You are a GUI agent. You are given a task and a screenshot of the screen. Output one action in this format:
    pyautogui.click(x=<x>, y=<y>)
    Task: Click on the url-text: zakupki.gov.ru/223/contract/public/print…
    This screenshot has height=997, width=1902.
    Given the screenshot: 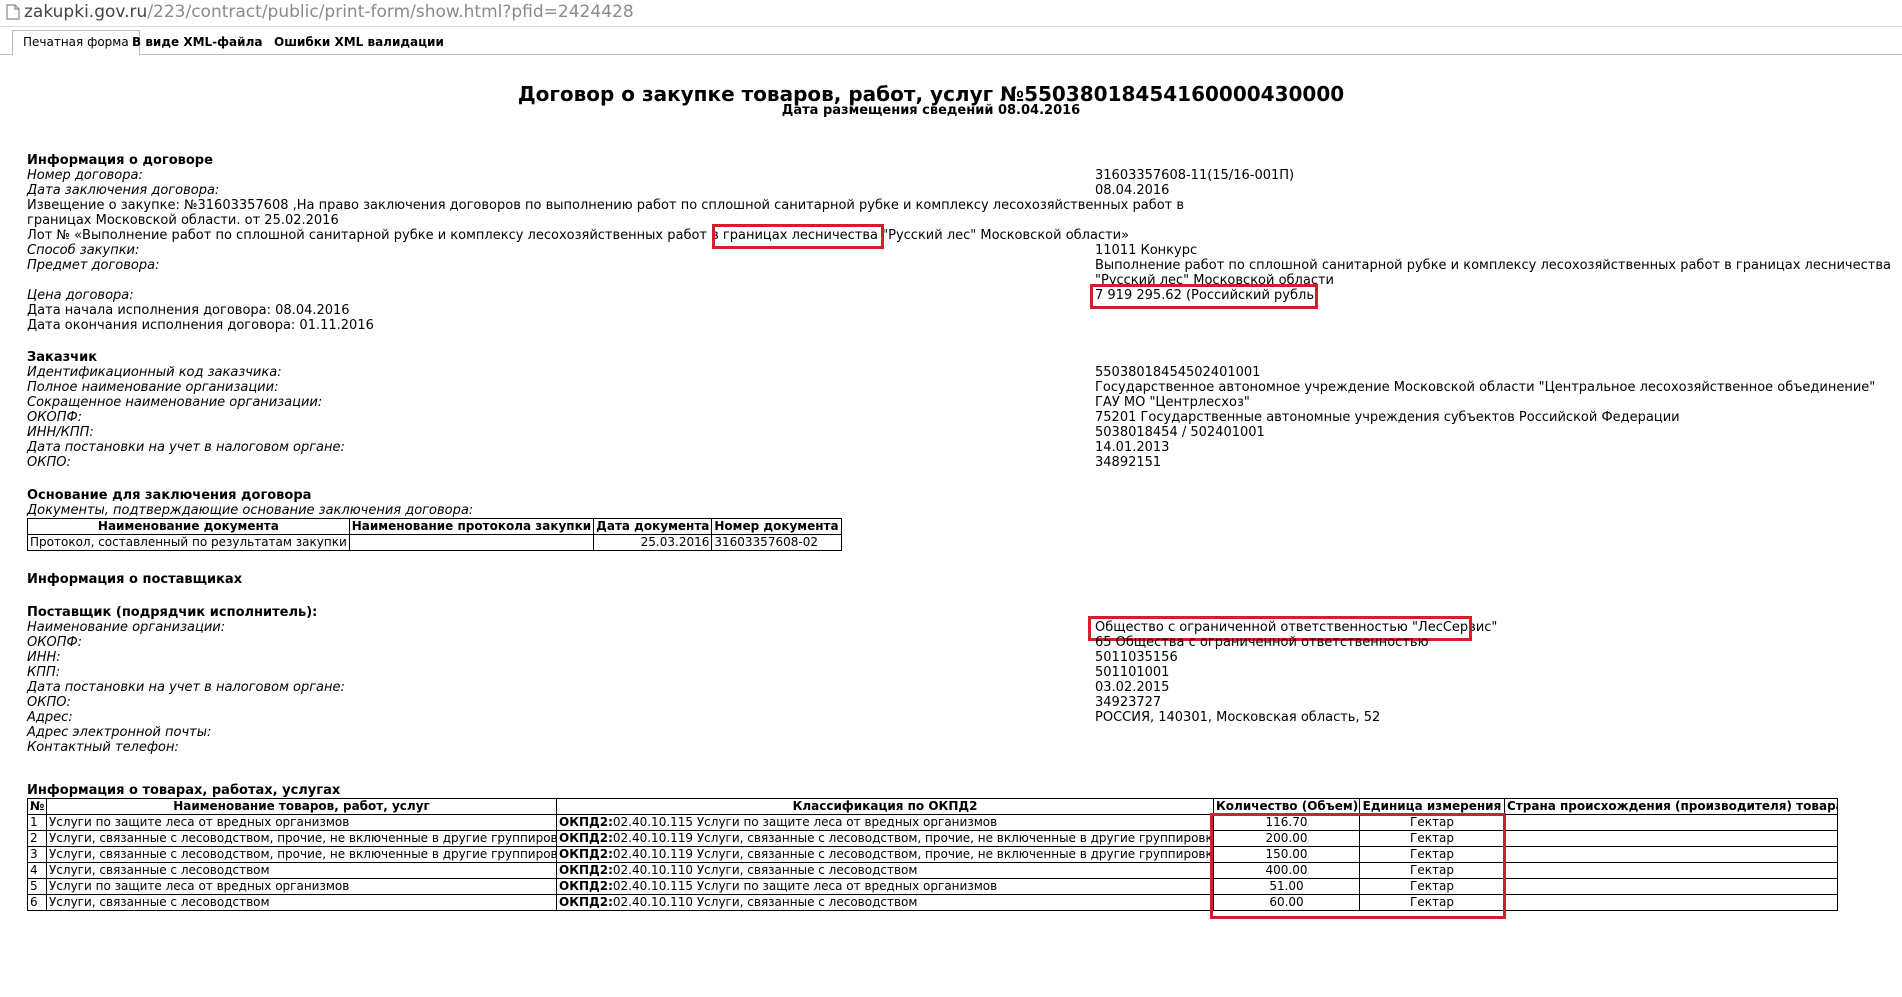 What is the action you would take?
    pyautogui.click(x=329, y=12)
    